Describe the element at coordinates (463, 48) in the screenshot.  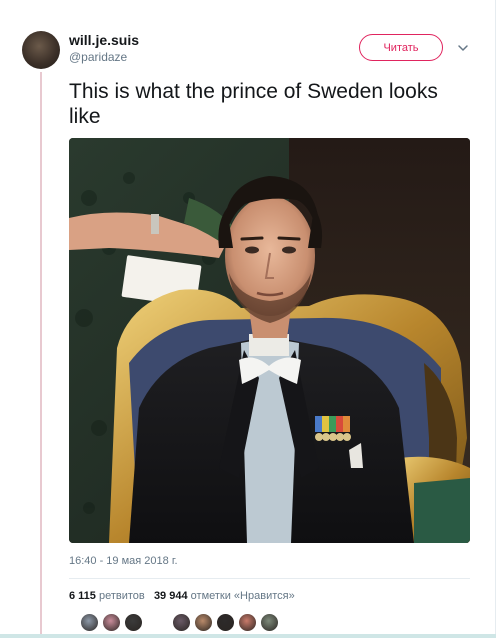
I see `chevron-down-icon` at that location.